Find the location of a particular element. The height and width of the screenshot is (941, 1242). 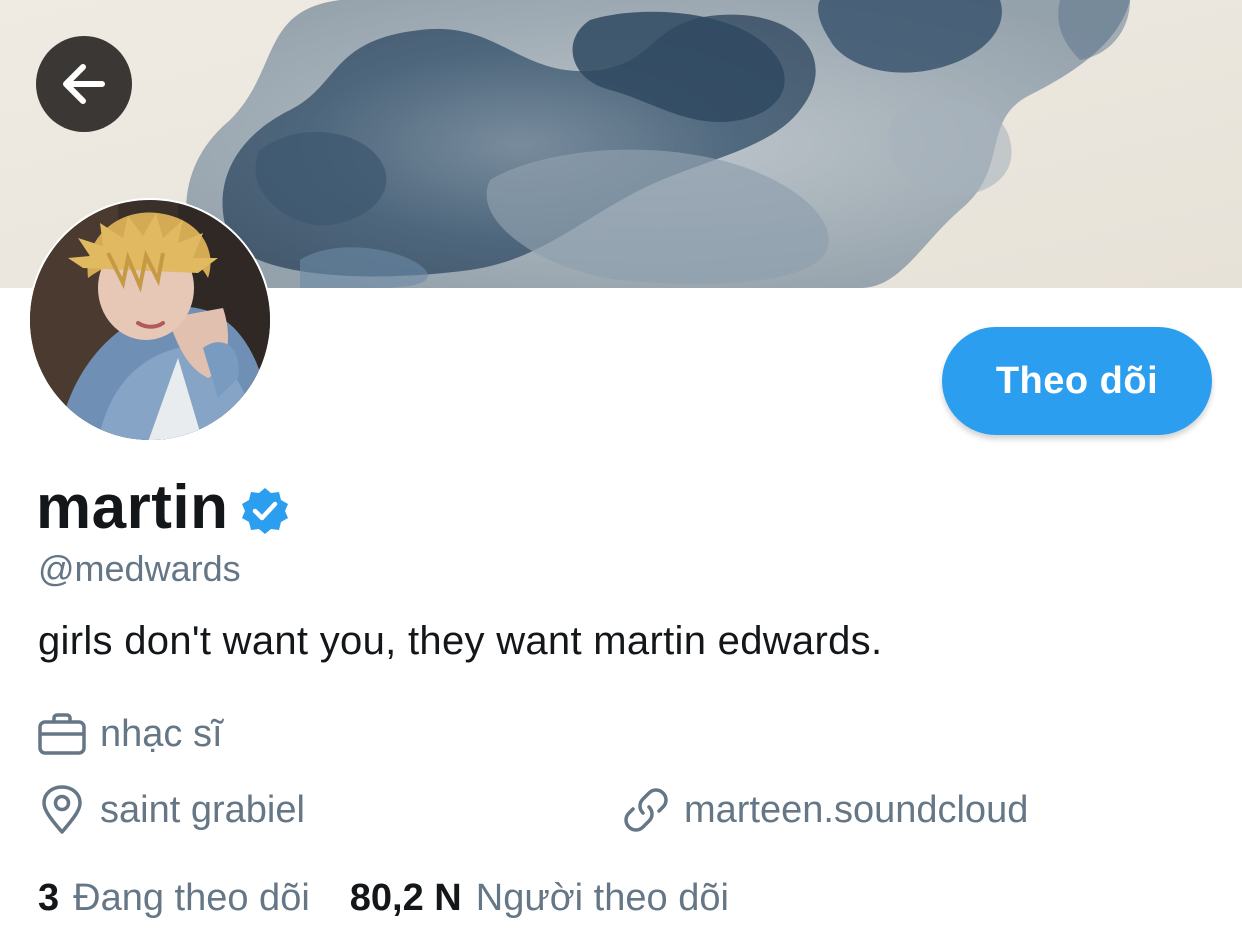

location-text: saint grabiel is located at coordinates (202, 809).